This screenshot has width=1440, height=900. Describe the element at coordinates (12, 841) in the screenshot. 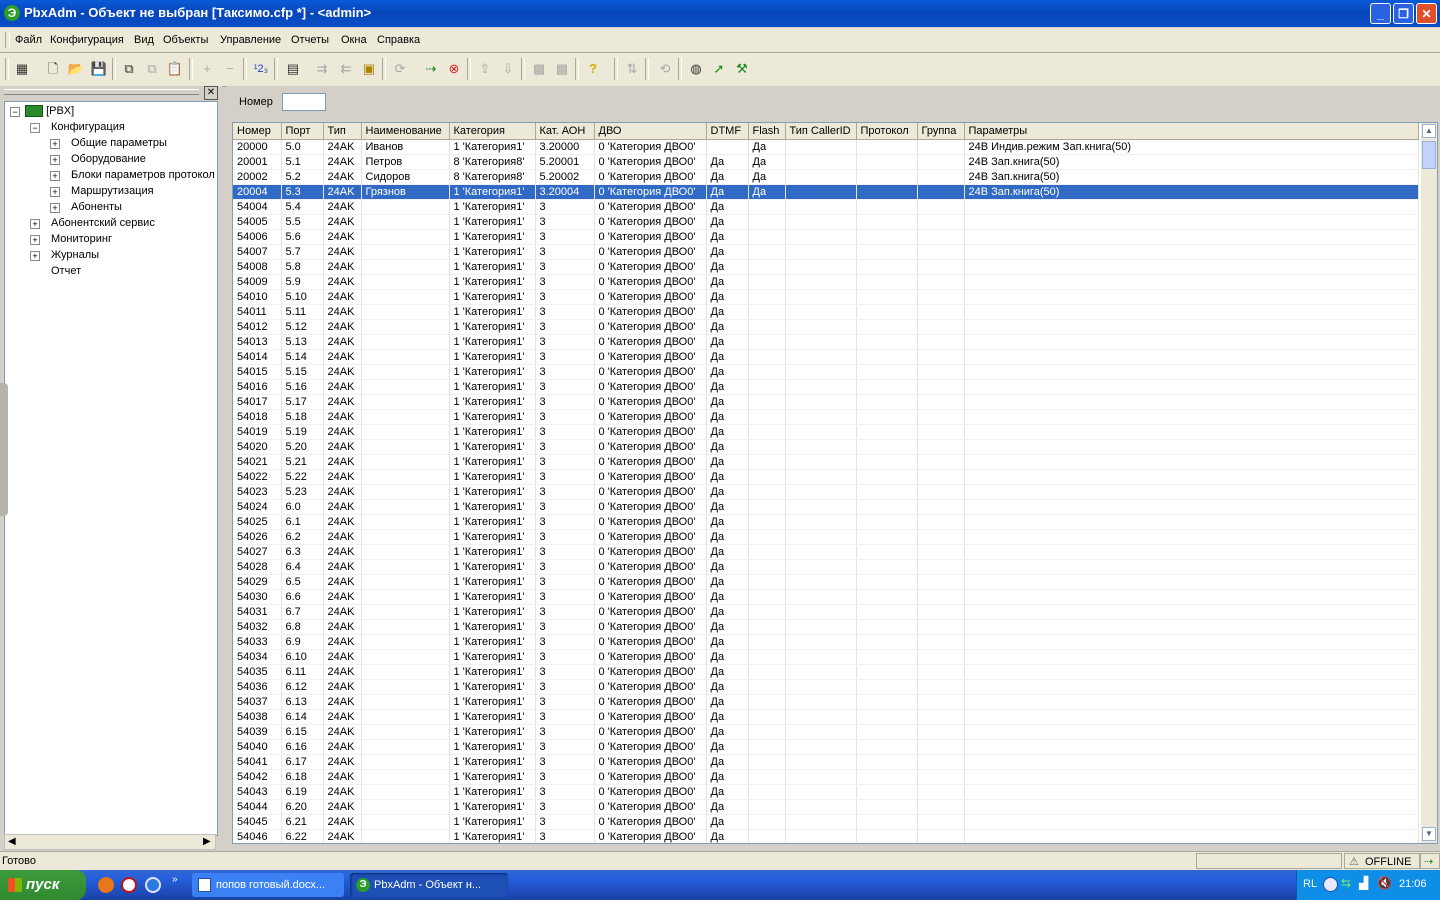

I see `scroll-left-icon: ◀` at that location.